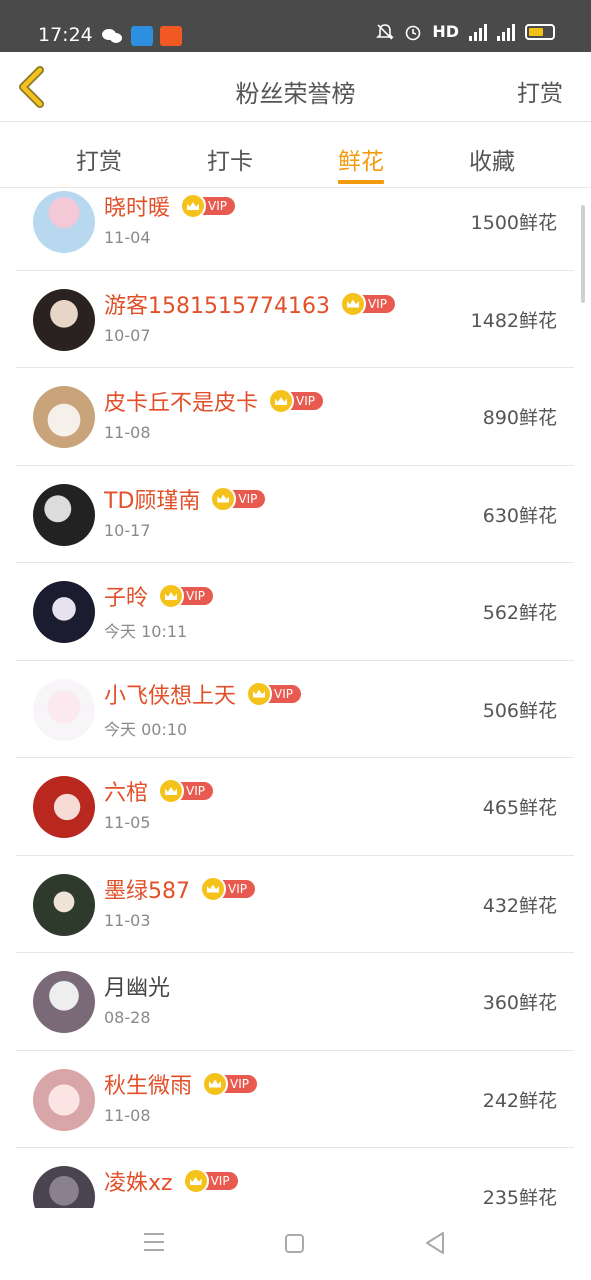 The width and height of the screenshot is (591, 1280). I want to click on fan-row: 月幽光 08-28 360鲜花, so click(295, 1002).